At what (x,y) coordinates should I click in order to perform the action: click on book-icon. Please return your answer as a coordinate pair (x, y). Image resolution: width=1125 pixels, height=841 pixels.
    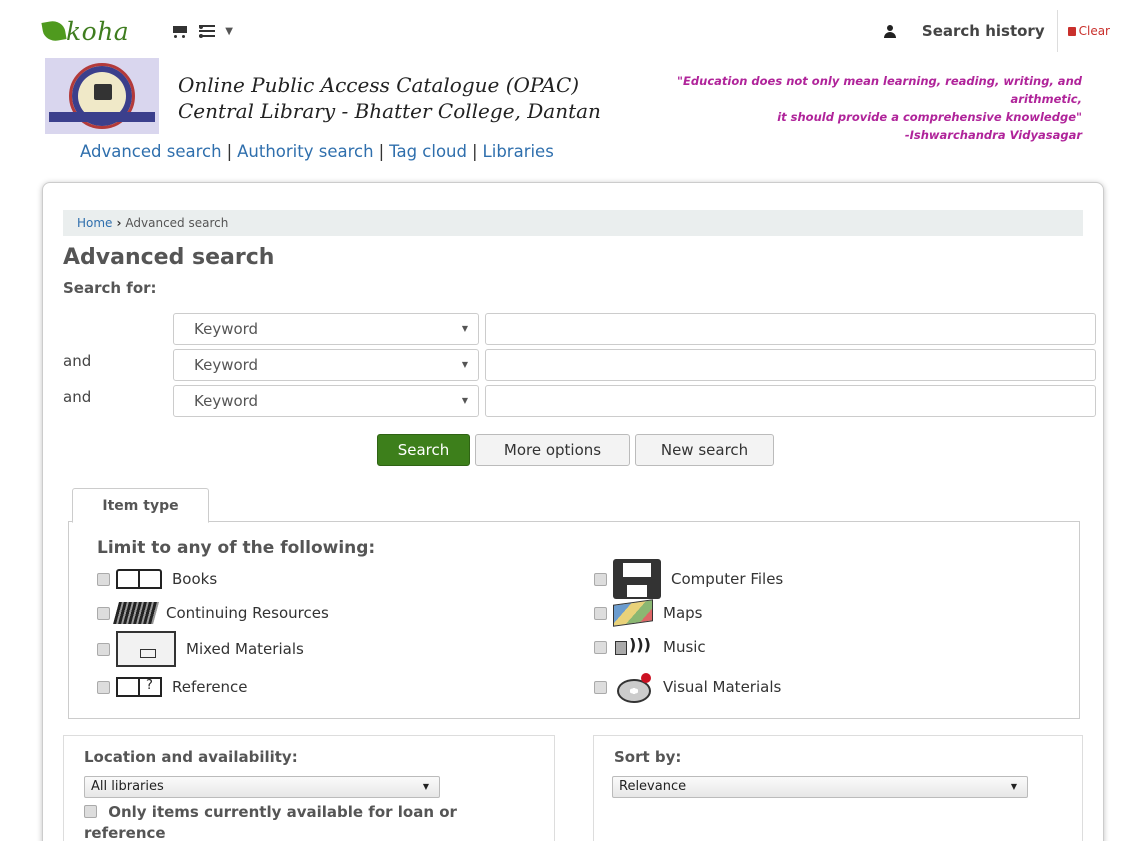
    Looking at the image, I should click on (139, 579).